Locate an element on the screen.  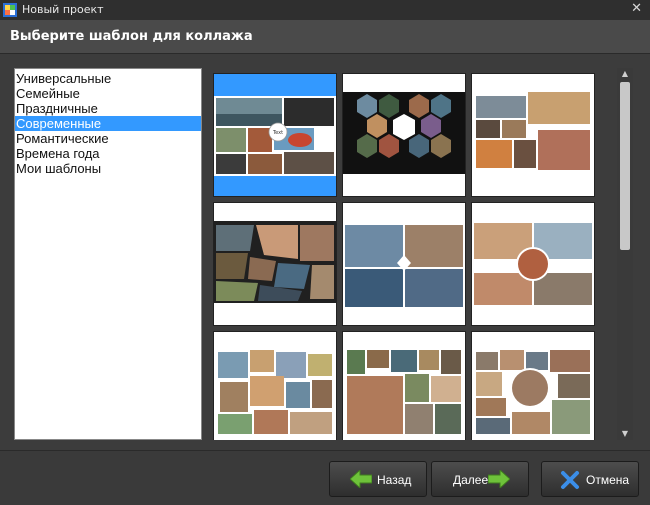
template-thumbnail: Text is located at coordinates (275, 135).